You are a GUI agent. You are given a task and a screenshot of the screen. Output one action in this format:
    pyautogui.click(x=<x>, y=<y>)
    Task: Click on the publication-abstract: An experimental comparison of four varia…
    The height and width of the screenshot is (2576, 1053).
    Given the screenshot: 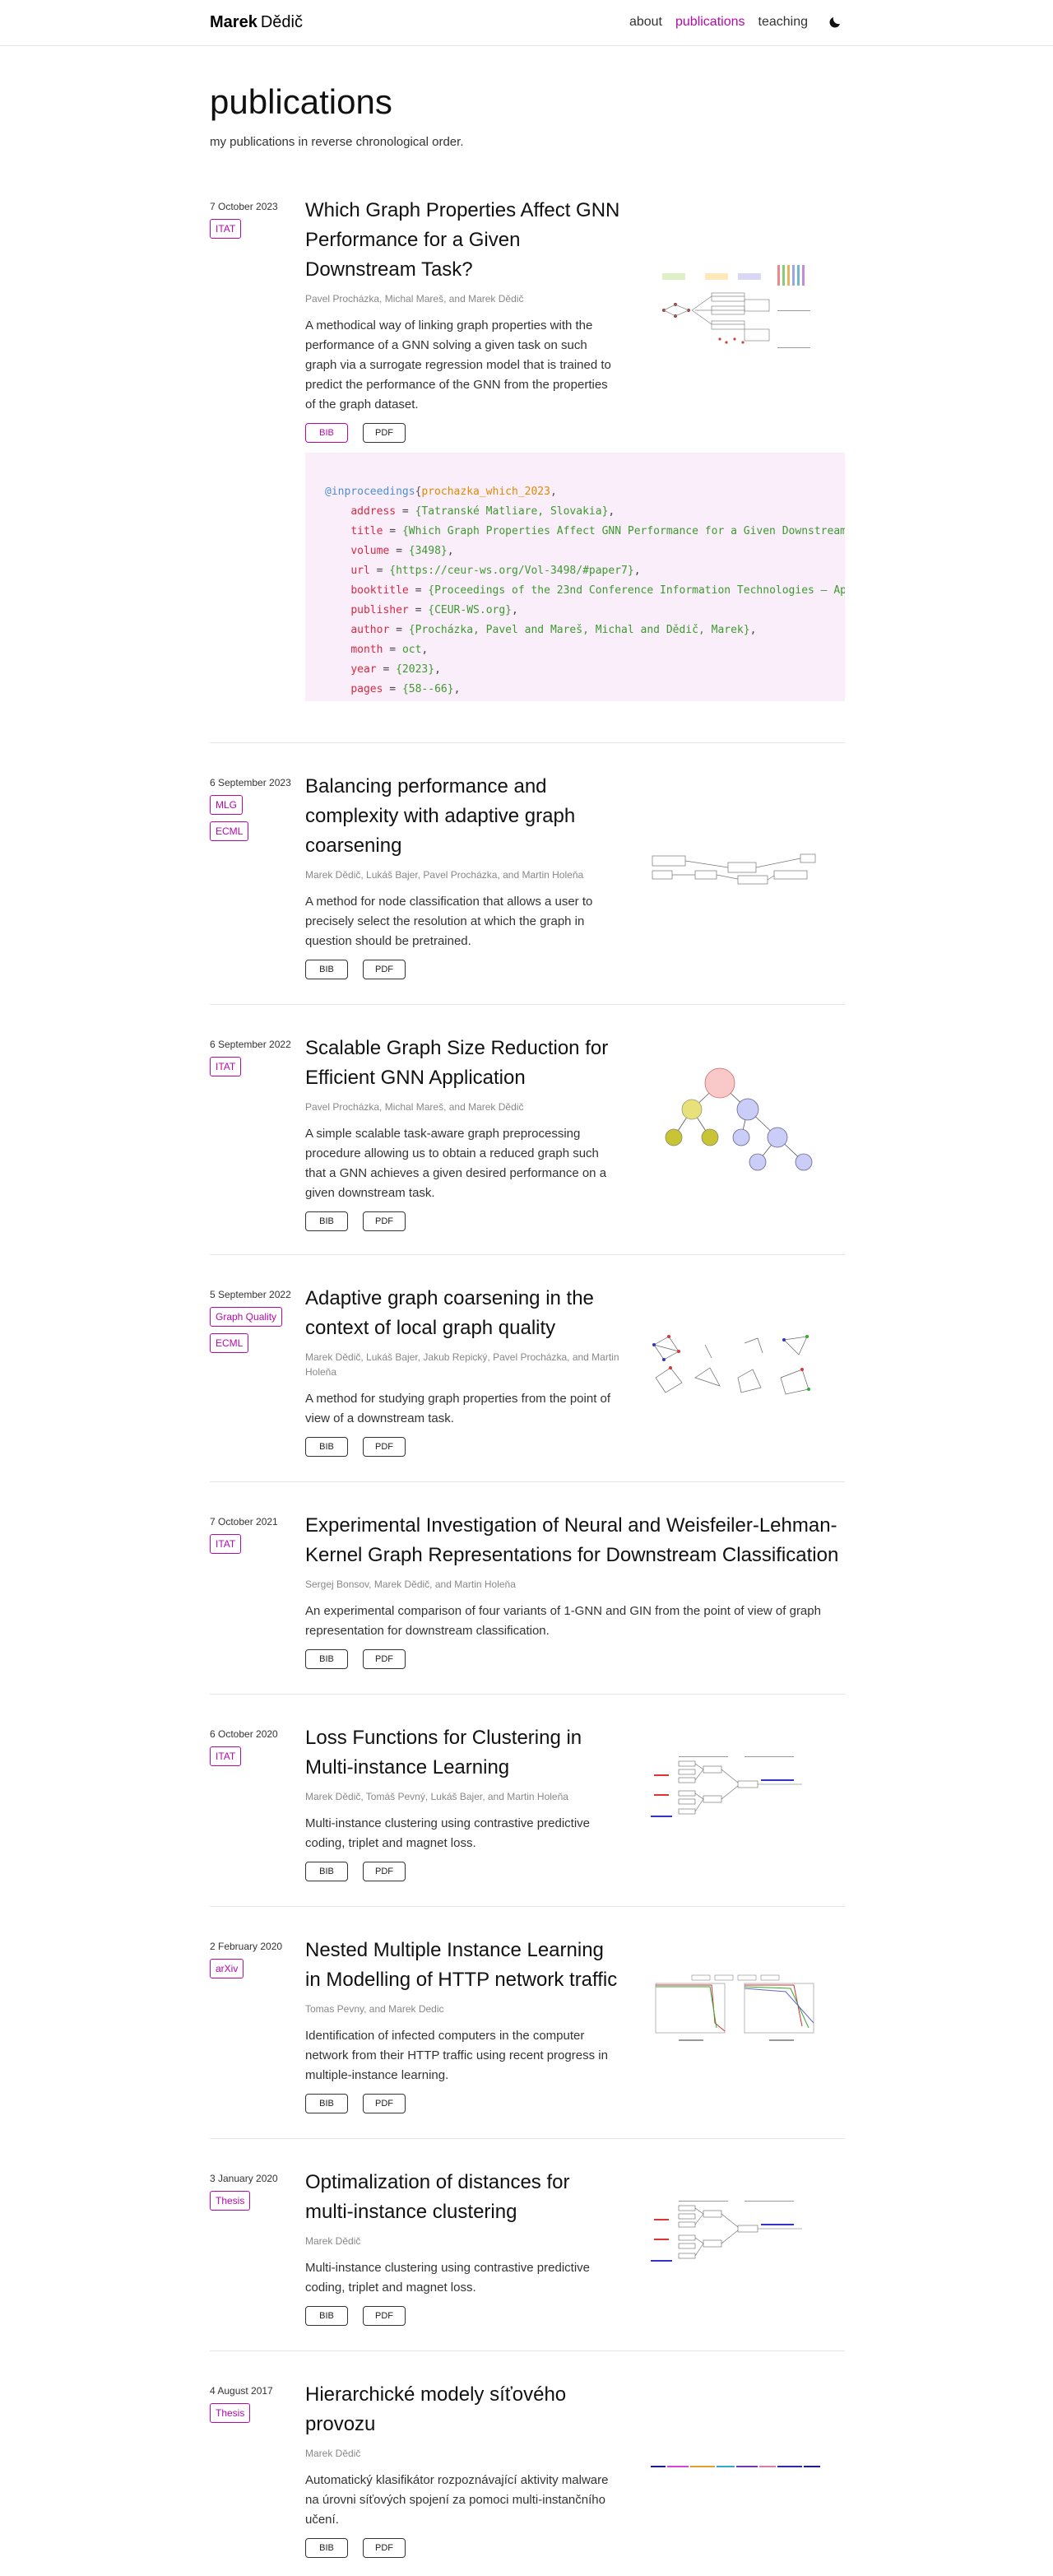 What is the action you would take?
    pyautogui.click(x=563, y=1621)
    